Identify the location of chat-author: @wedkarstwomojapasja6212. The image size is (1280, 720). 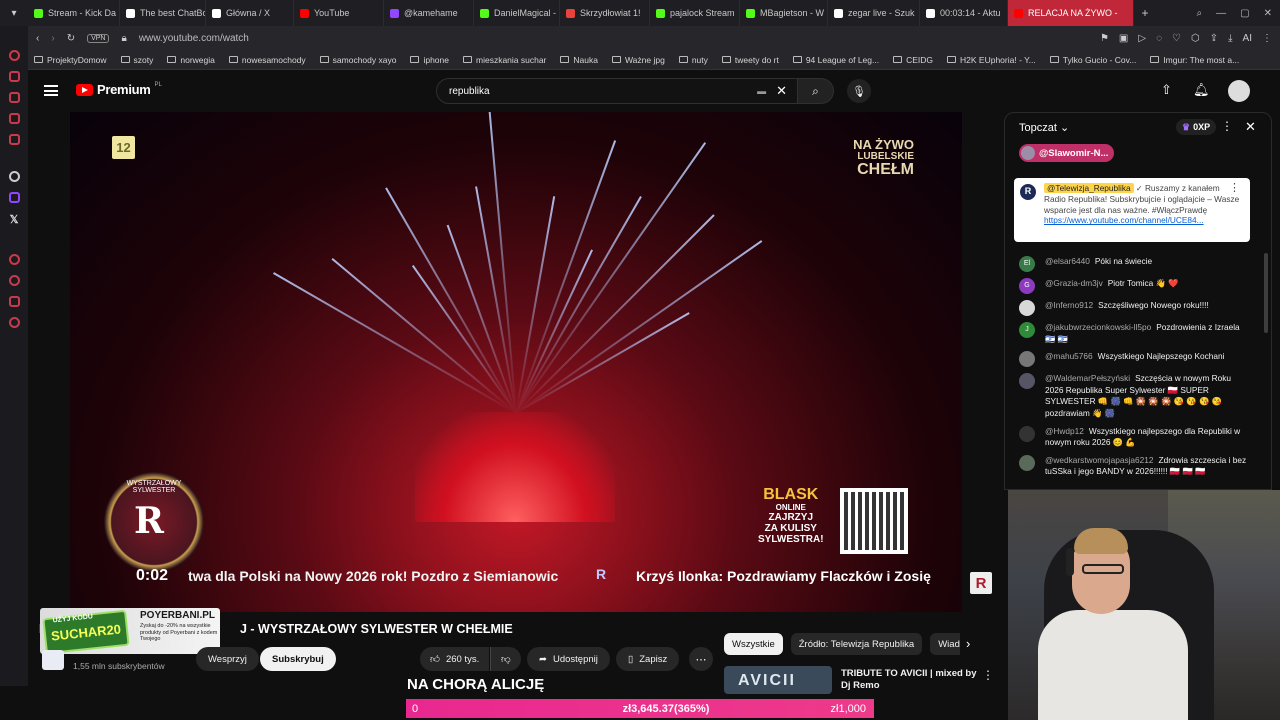
(1099, 460).